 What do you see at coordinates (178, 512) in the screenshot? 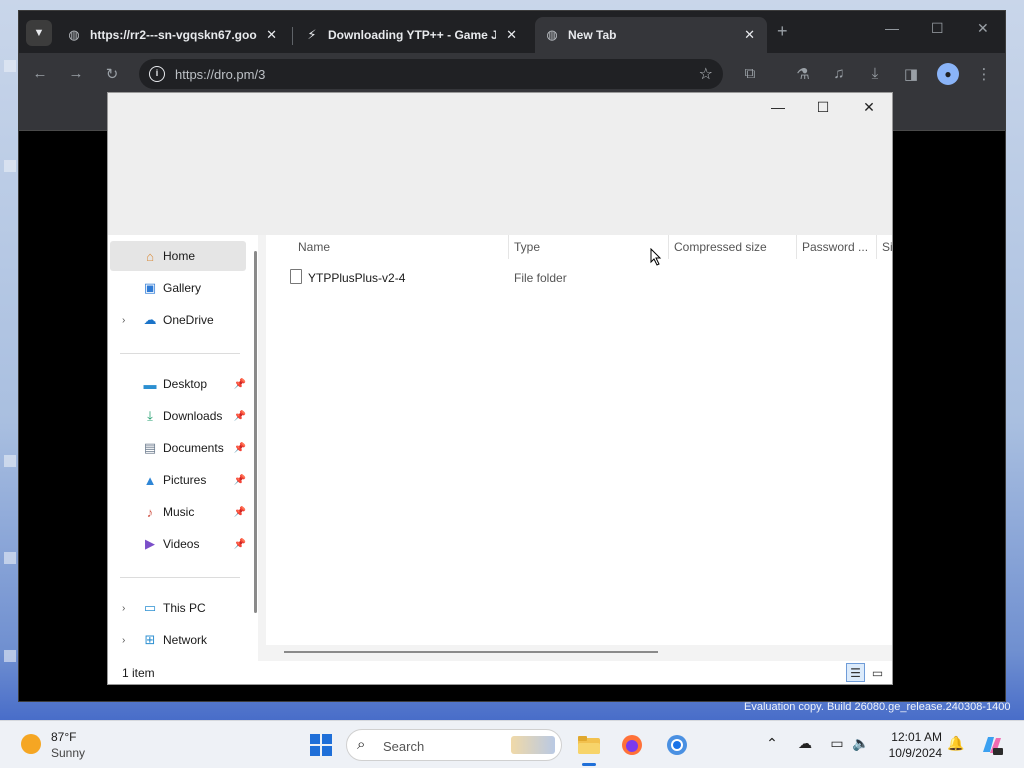
I see `nav-item-music: ♪ Music 📌` at bounding box center [178, 512].